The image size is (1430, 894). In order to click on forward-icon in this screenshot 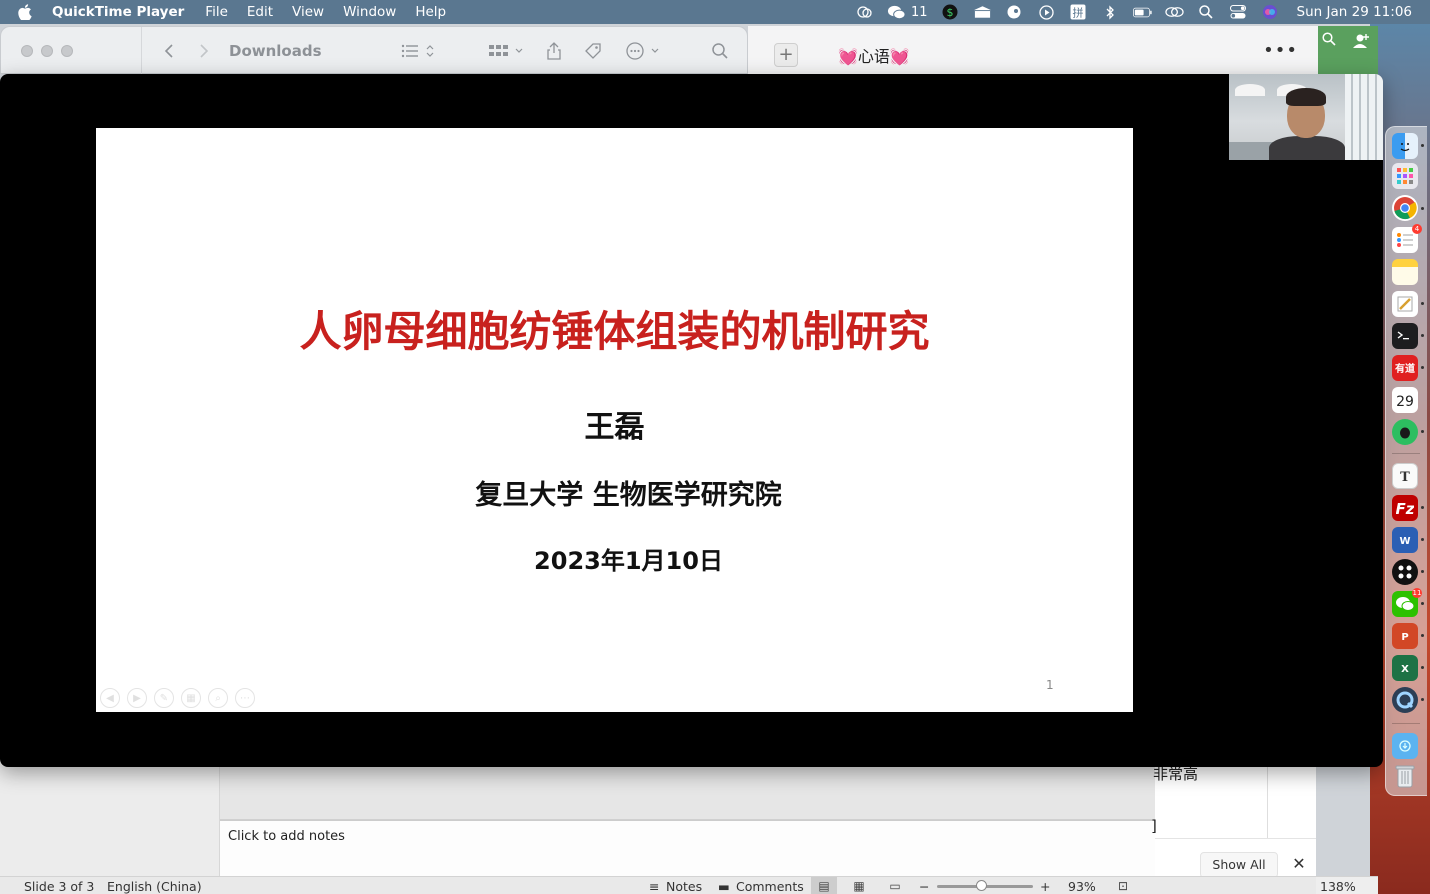, I will do `click(204, 51)`.